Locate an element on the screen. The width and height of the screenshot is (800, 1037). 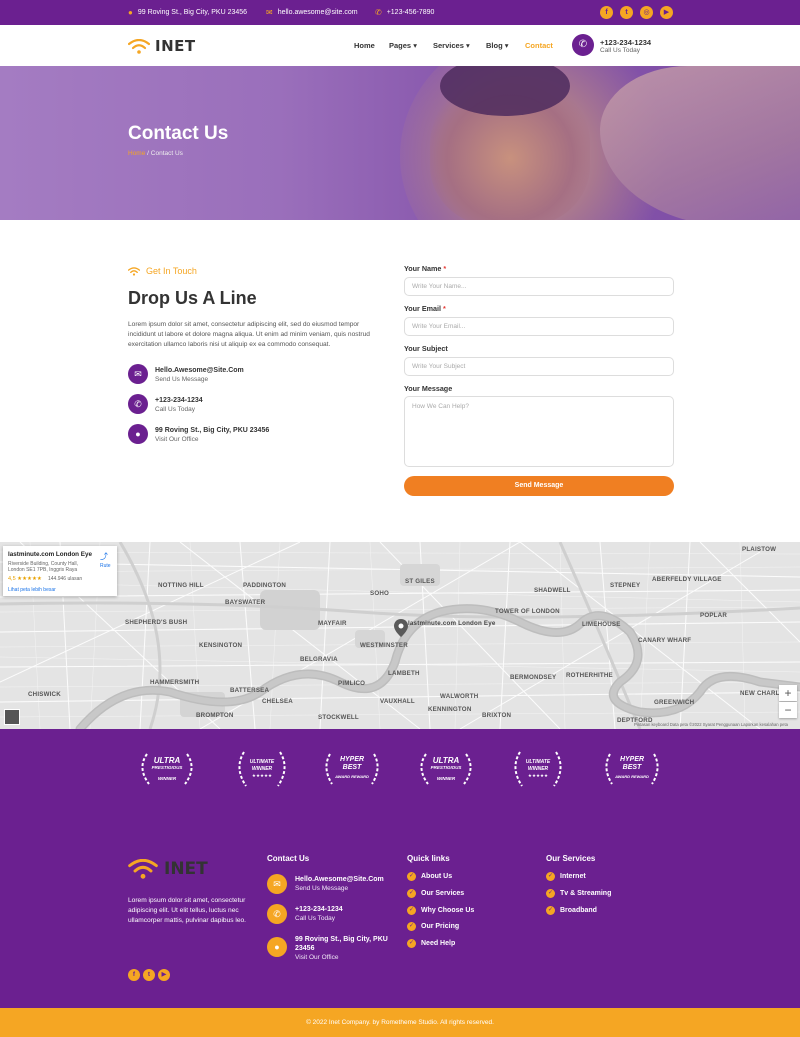
contact-address-sub: Visit Our Office is located at coordinates (177, 439).